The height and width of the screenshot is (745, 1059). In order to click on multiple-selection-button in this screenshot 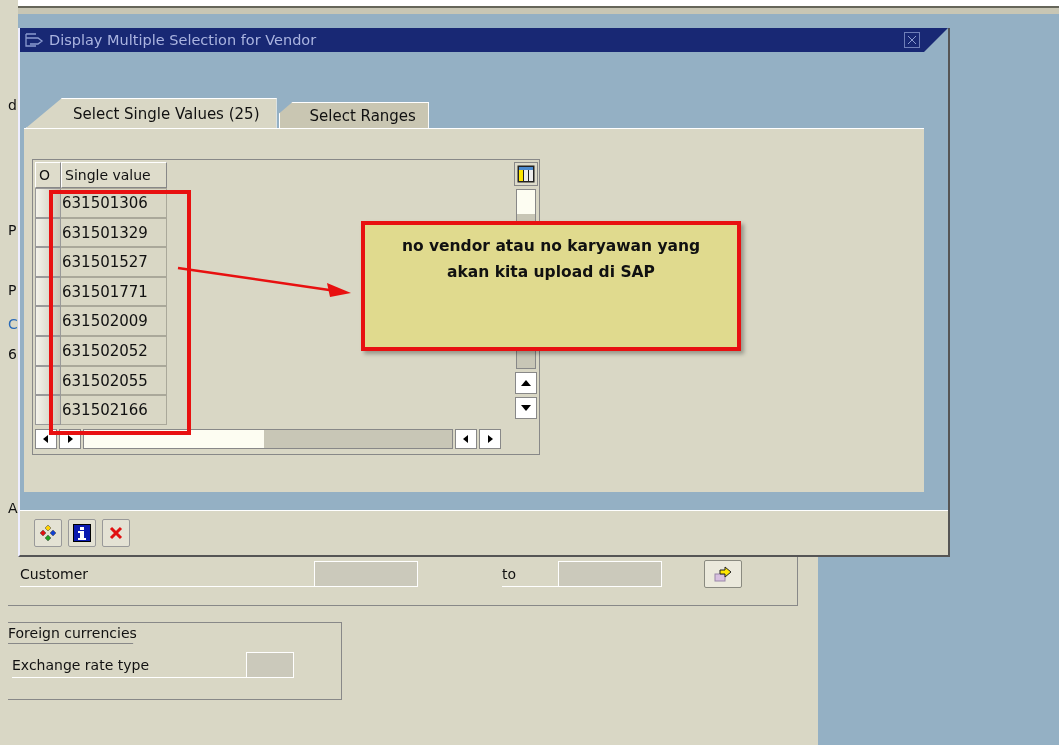, I will do `click(723, 574)`.